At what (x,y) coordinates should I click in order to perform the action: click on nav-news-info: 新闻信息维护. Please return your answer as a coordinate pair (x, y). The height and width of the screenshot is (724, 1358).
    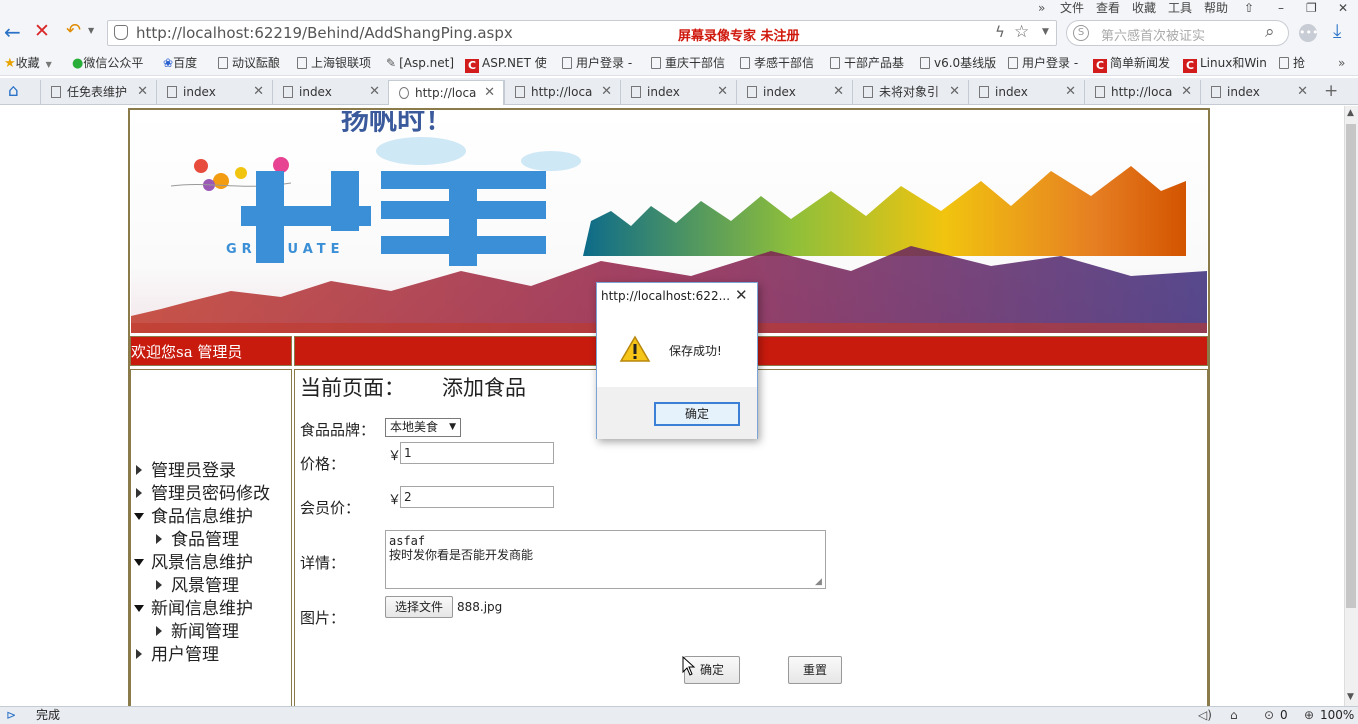
    Looking at the image, I should click on (193, 609).